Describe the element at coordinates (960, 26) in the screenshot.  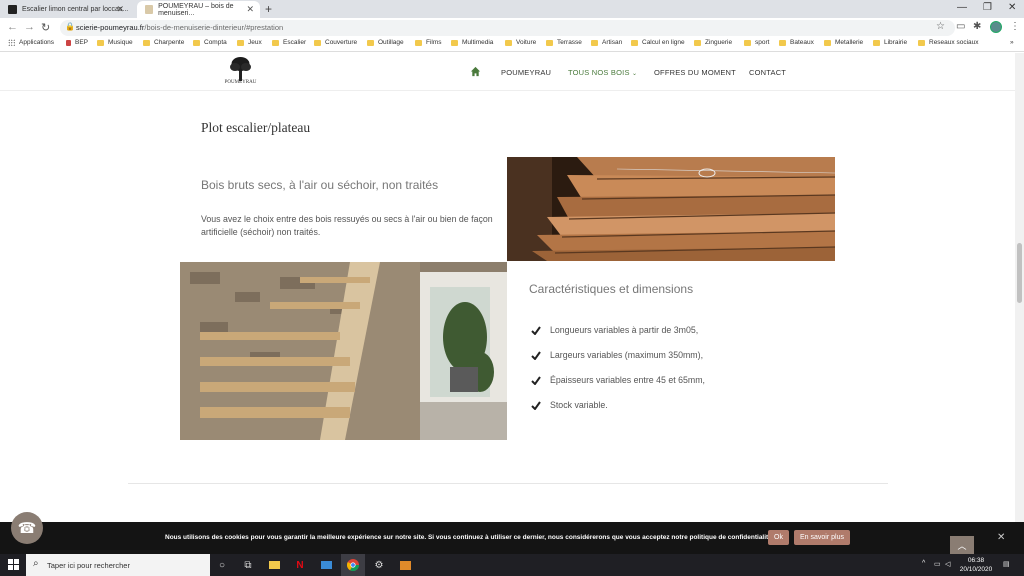
I see `extension-box-icon: ▭` at that location.